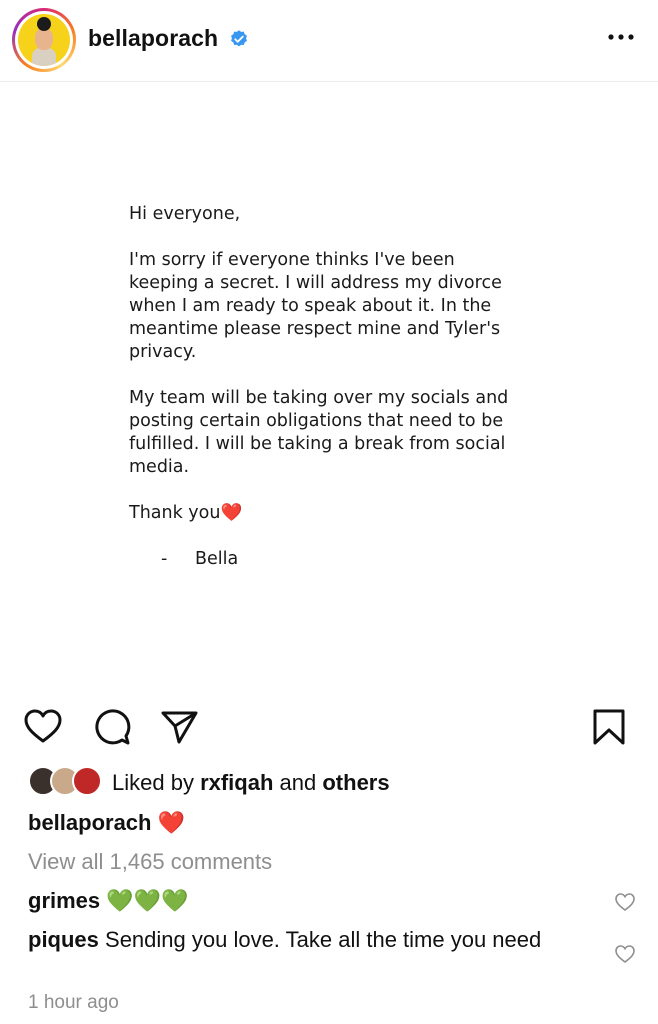 The height and width of the screenshot is (1024, 658). What do you see at coordinates (44, 24) in the screenshot?
I see `avatar-hair-shape` at bounding box center [44, 24].